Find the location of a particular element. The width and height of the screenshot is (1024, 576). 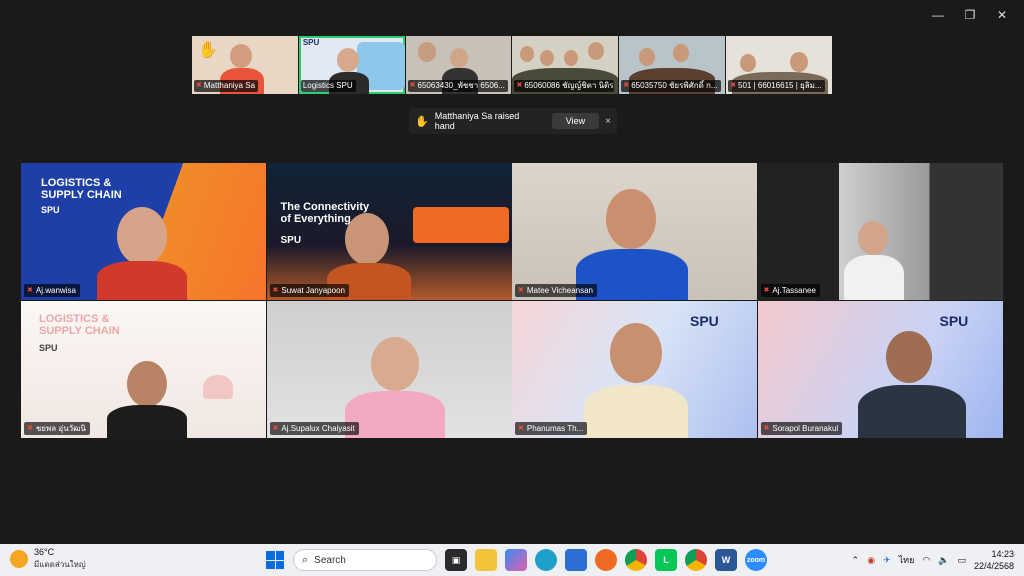

window-controls: — ❐ ✕ is located at coordinates (970, 15).